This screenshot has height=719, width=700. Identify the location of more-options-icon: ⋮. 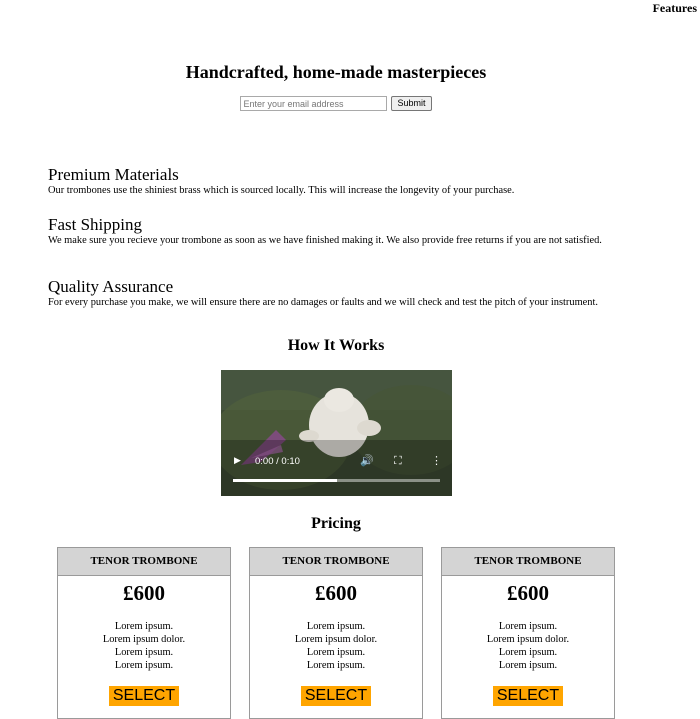
(436, 460).